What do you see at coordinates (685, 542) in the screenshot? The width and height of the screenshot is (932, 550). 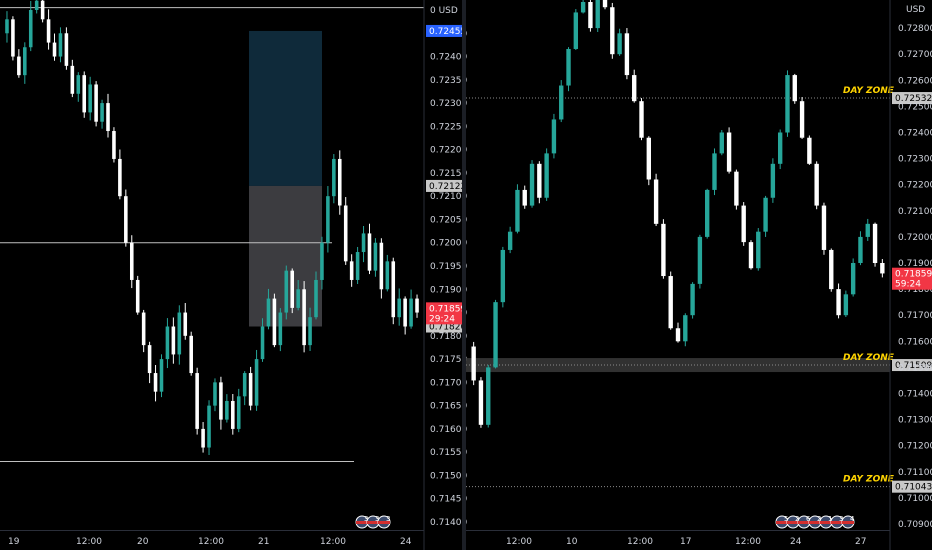 I see `right-x-tick-label: 17` at bounding box center [685, 542].